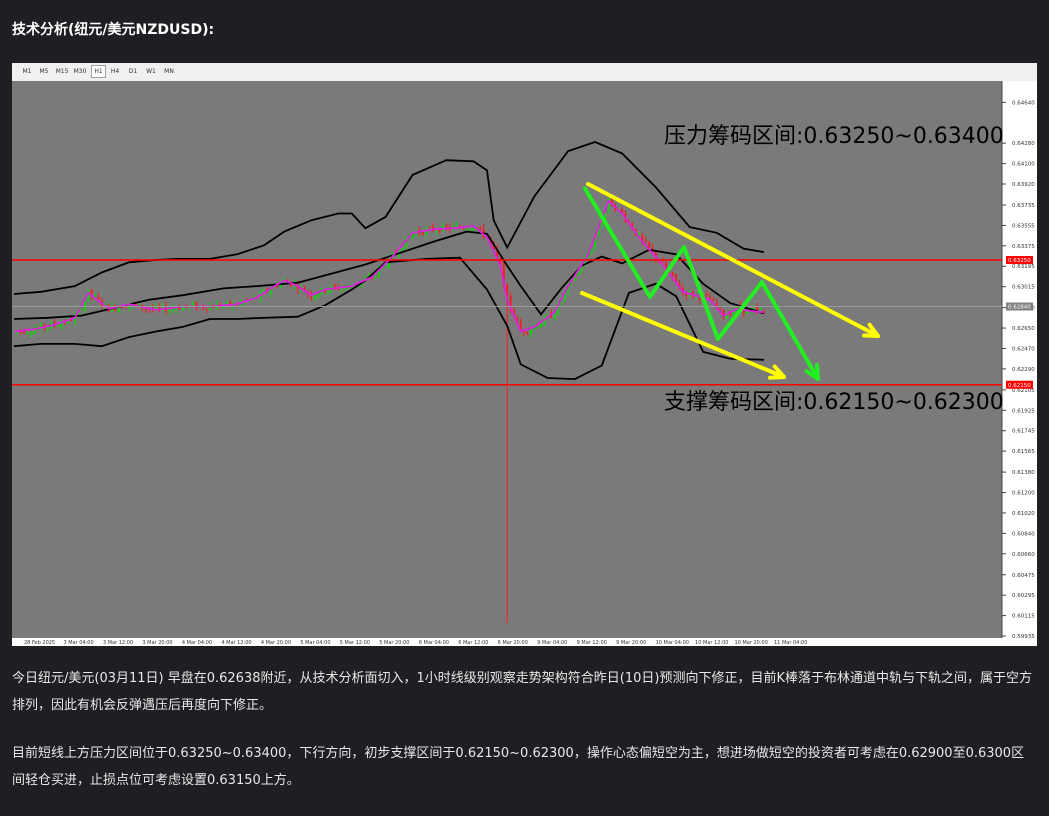  Describe the element at coordinates (169, 71) in the screenshot. I see `tf-mn-button: MN` at that location.